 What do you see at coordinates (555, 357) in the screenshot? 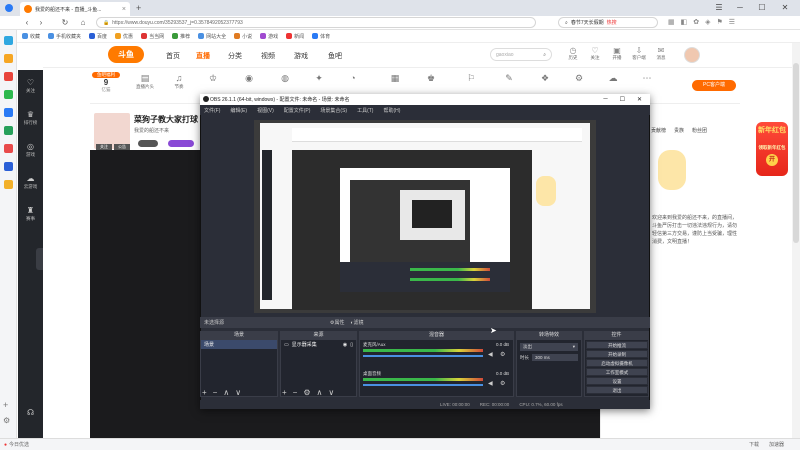
I see `duration-input: 300 ms` at bounding box center [555, 357].